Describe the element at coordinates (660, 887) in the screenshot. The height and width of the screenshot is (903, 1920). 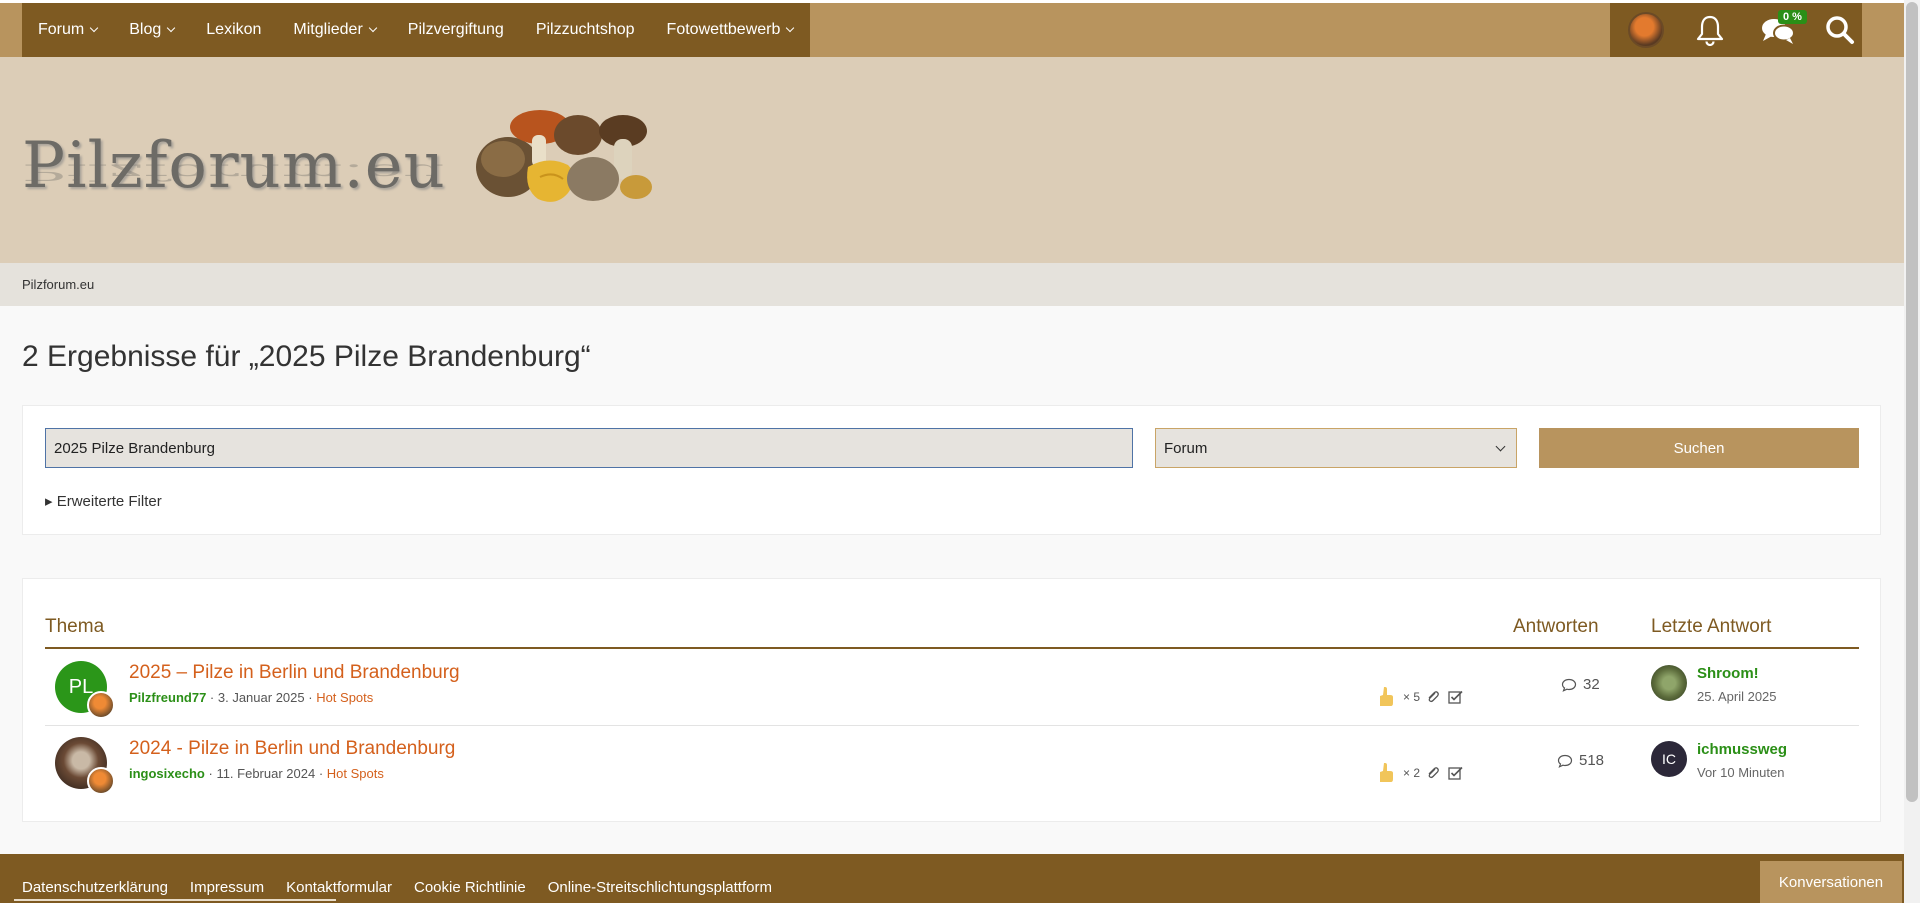
I see `footer-link-odr: Online-Streitschlichtungsplattform` at that location.